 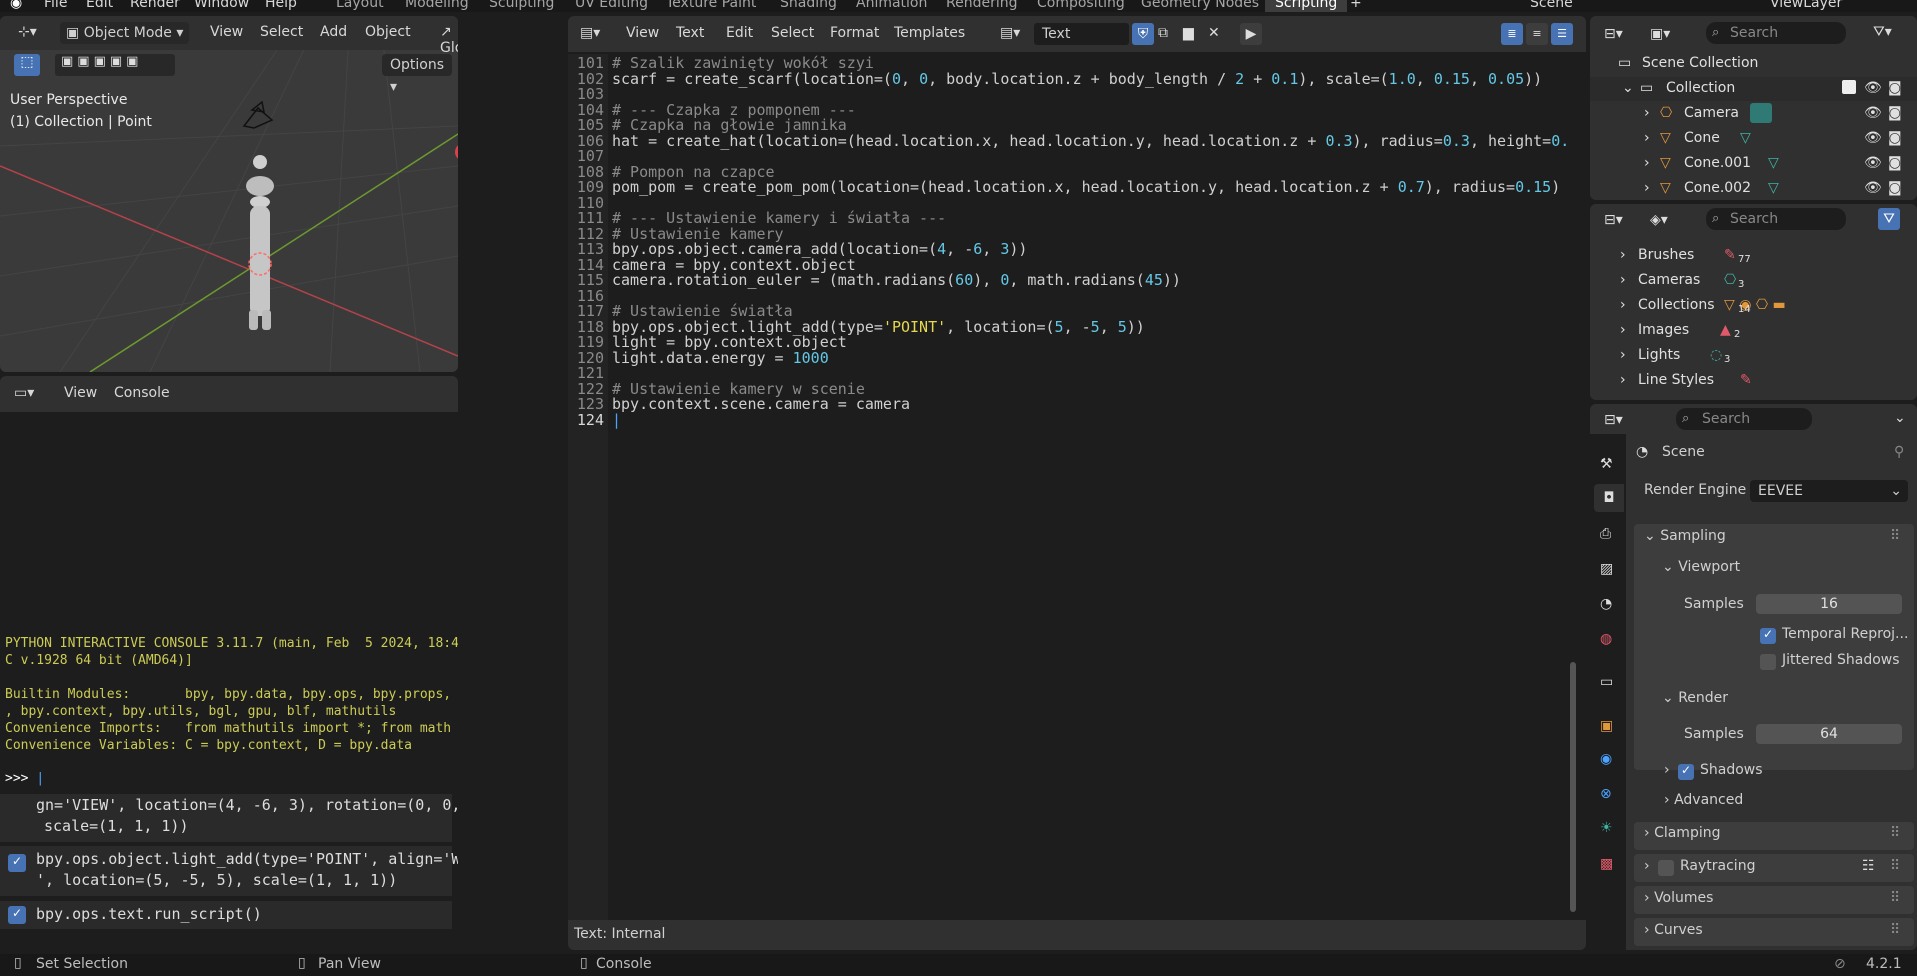 What do you see at coordinates (281, 32) in the screenshot?
I see `viewport-menu-select: Select` at bounding box center [281, 32].